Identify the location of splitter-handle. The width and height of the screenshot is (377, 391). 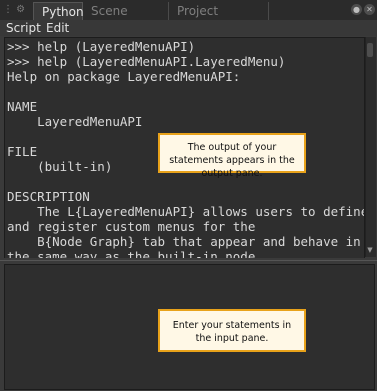
(188, 260).